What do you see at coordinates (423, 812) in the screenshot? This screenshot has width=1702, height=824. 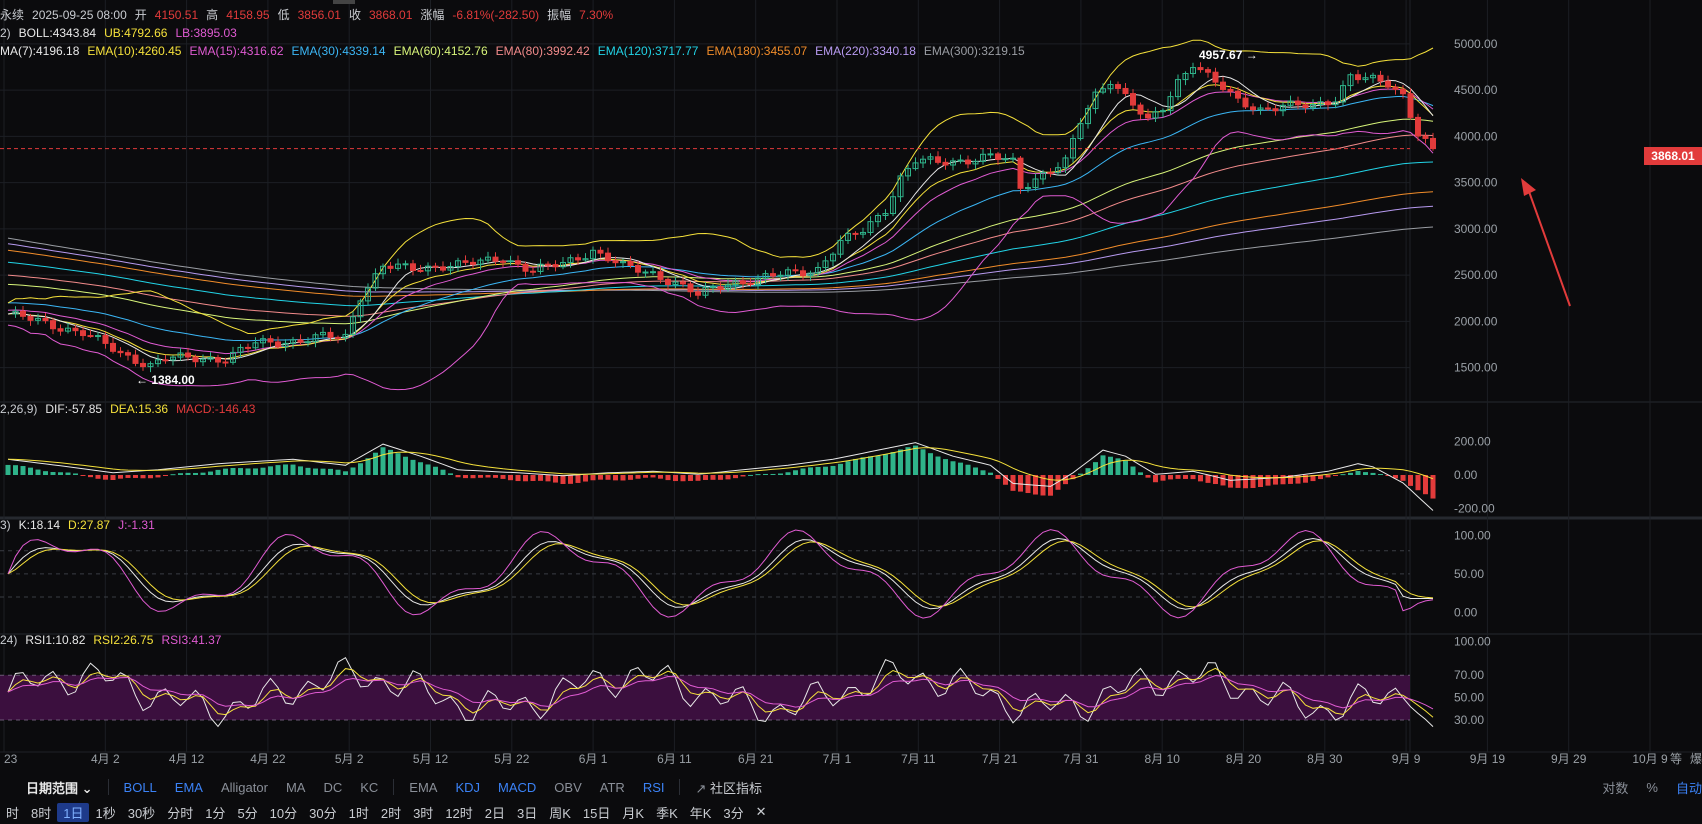 I see `interval-3时: 3时` at bounding box center [423, 812].